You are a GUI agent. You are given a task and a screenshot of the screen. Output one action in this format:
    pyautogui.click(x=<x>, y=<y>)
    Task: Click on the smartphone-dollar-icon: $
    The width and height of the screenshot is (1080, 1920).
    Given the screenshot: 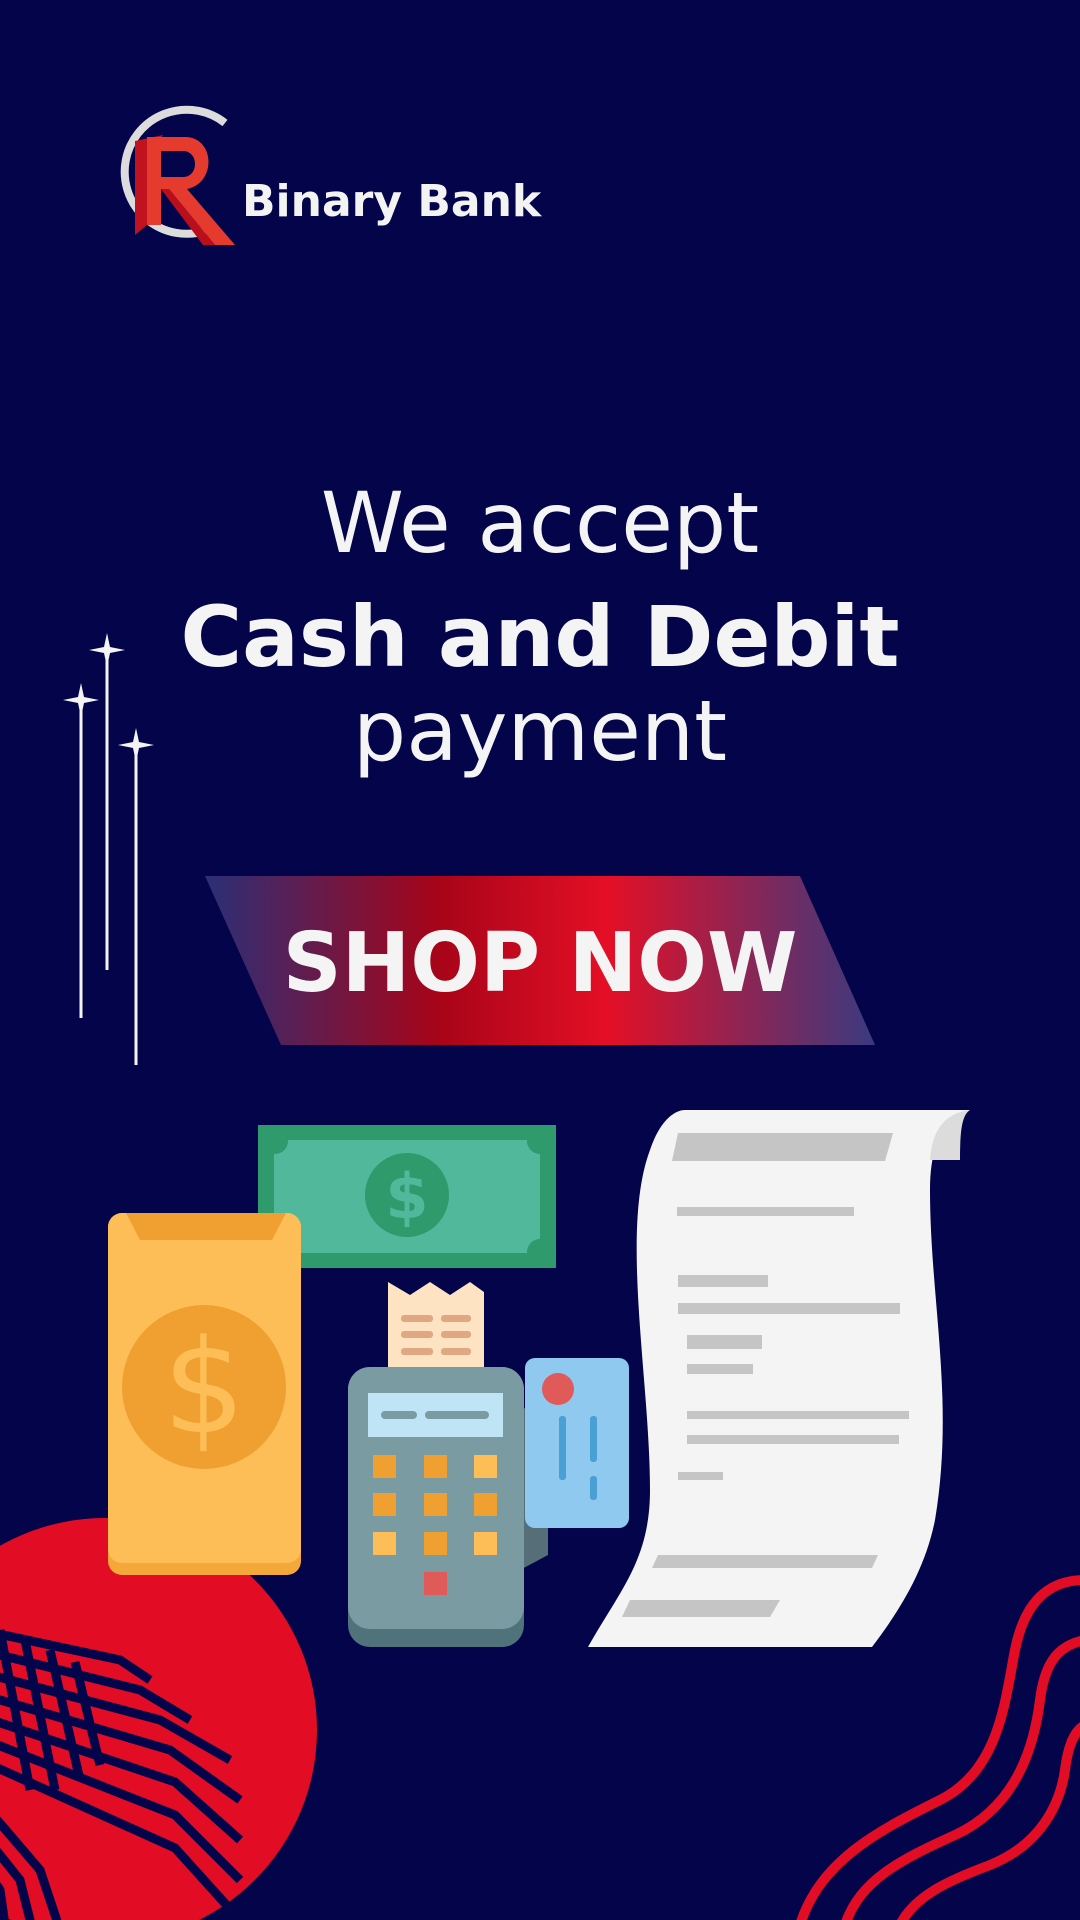 What is the action you would take?
    pyautogui.click(x=204, y=1394)
    